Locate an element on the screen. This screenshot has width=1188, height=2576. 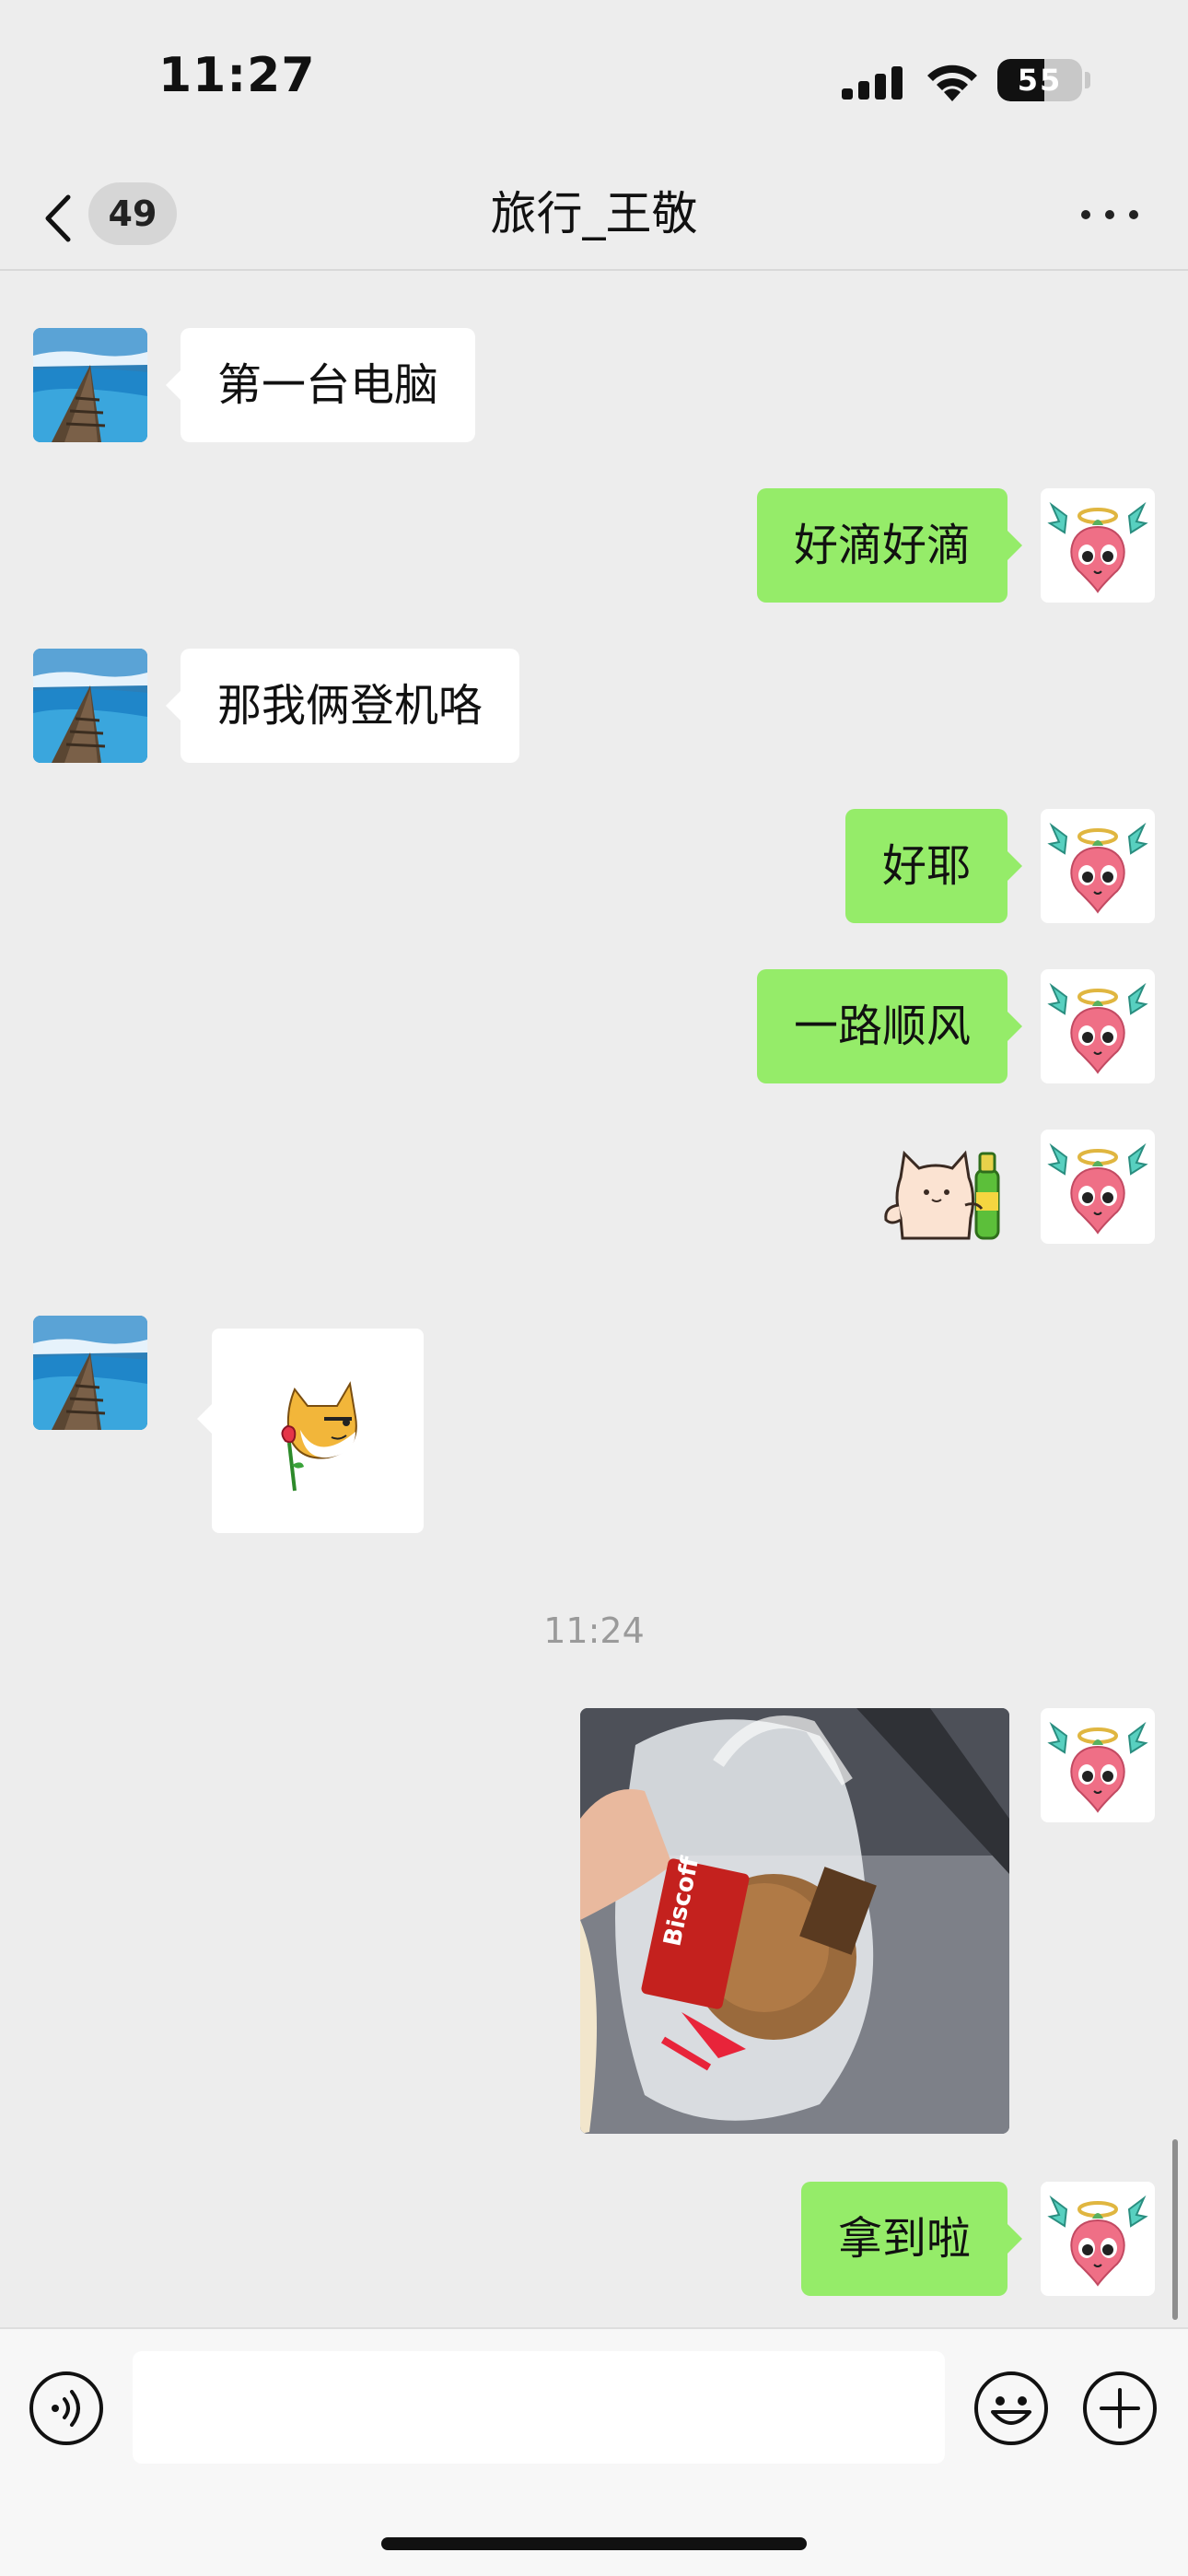
cat-with-drink-sticker is located at coordinates (945, 1191).